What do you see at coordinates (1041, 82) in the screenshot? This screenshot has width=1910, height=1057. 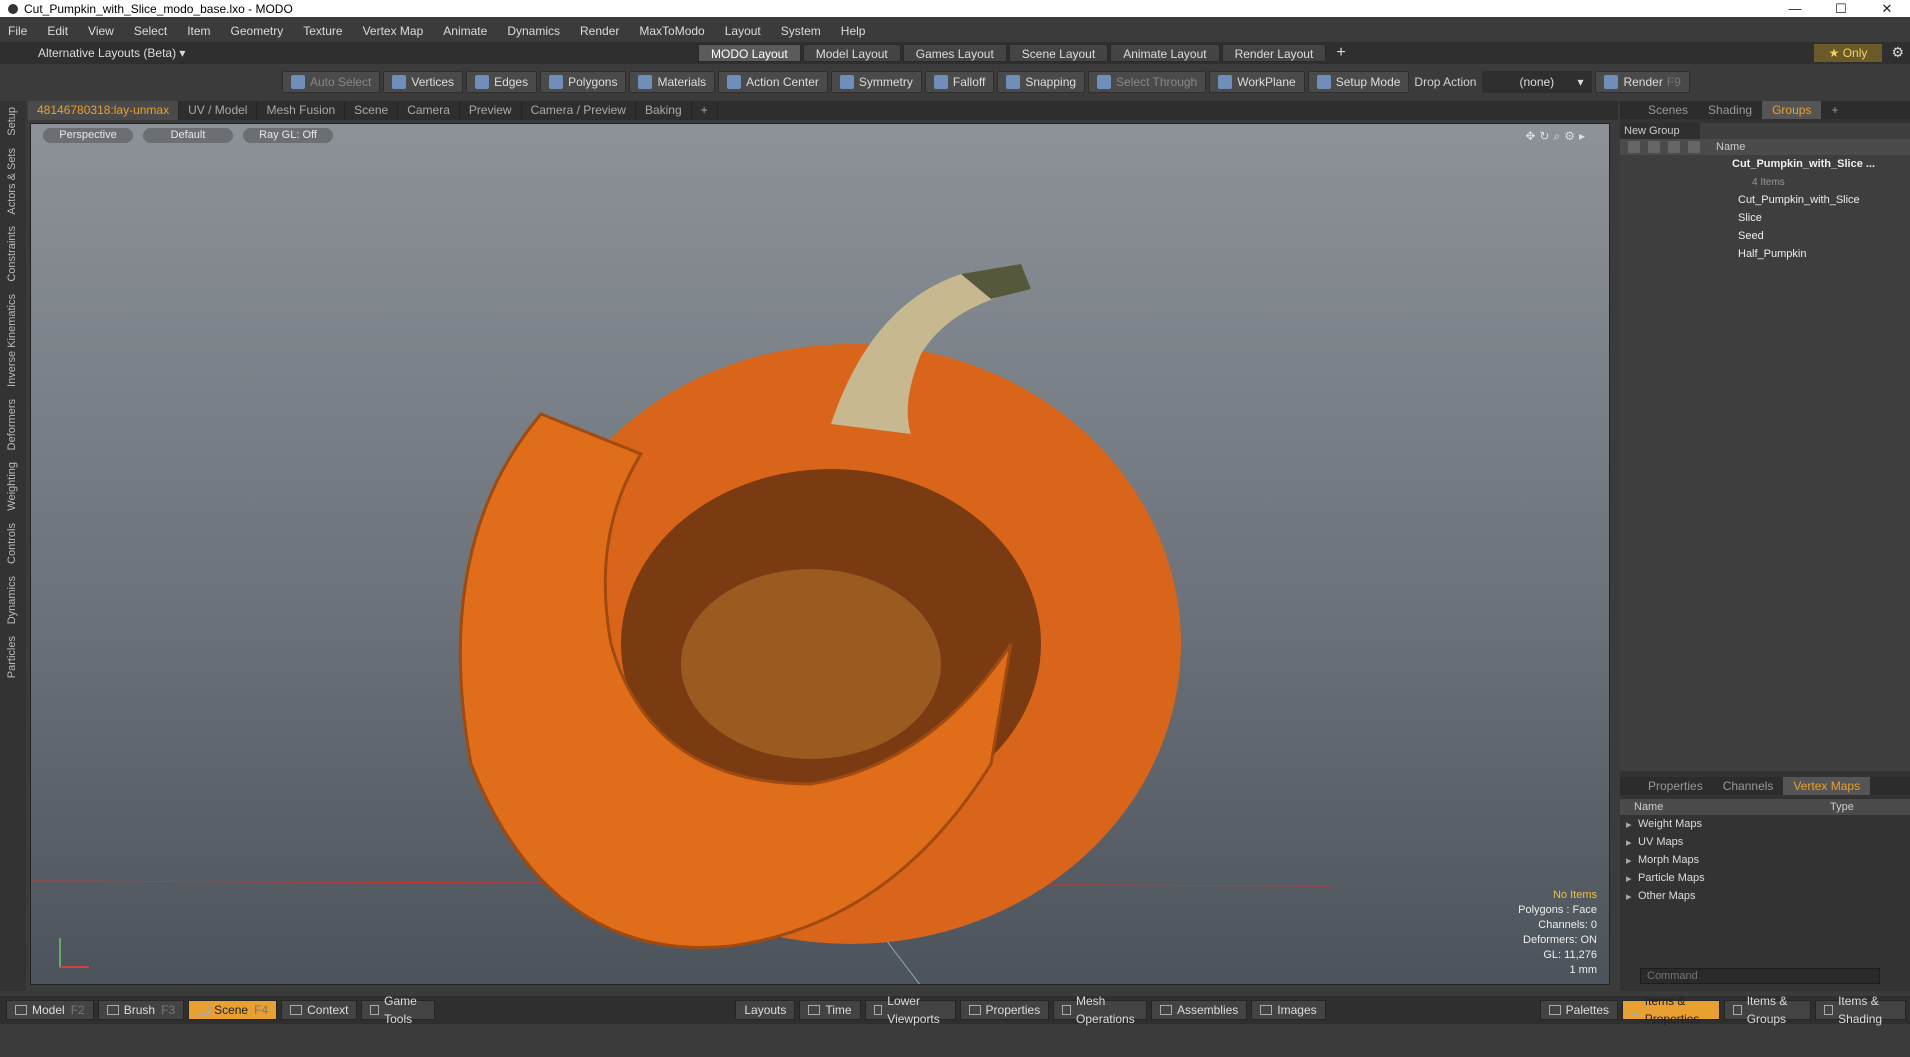 I see `snapping-button: Snapping` at bounding box center [1041, 82].